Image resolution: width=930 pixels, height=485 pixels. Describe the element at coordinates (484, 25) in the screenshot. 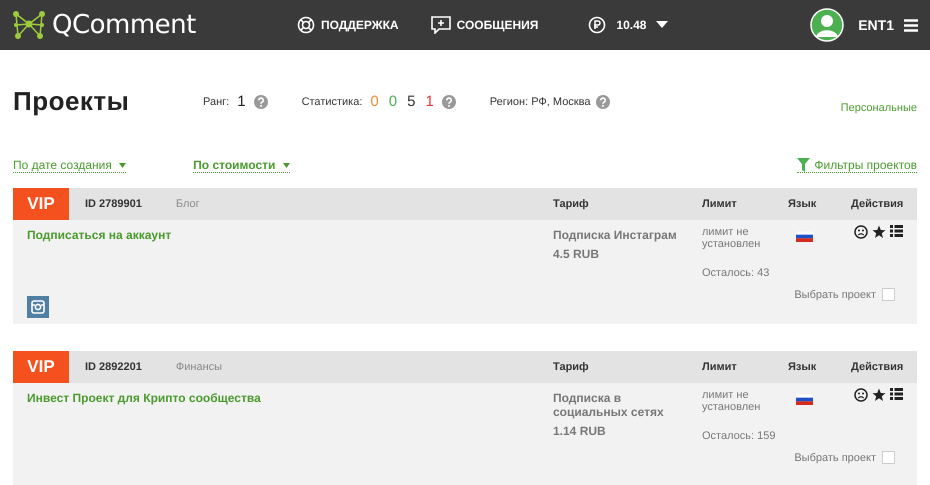

I see `nav-link: СООБЩЕНИЯ` at that location.